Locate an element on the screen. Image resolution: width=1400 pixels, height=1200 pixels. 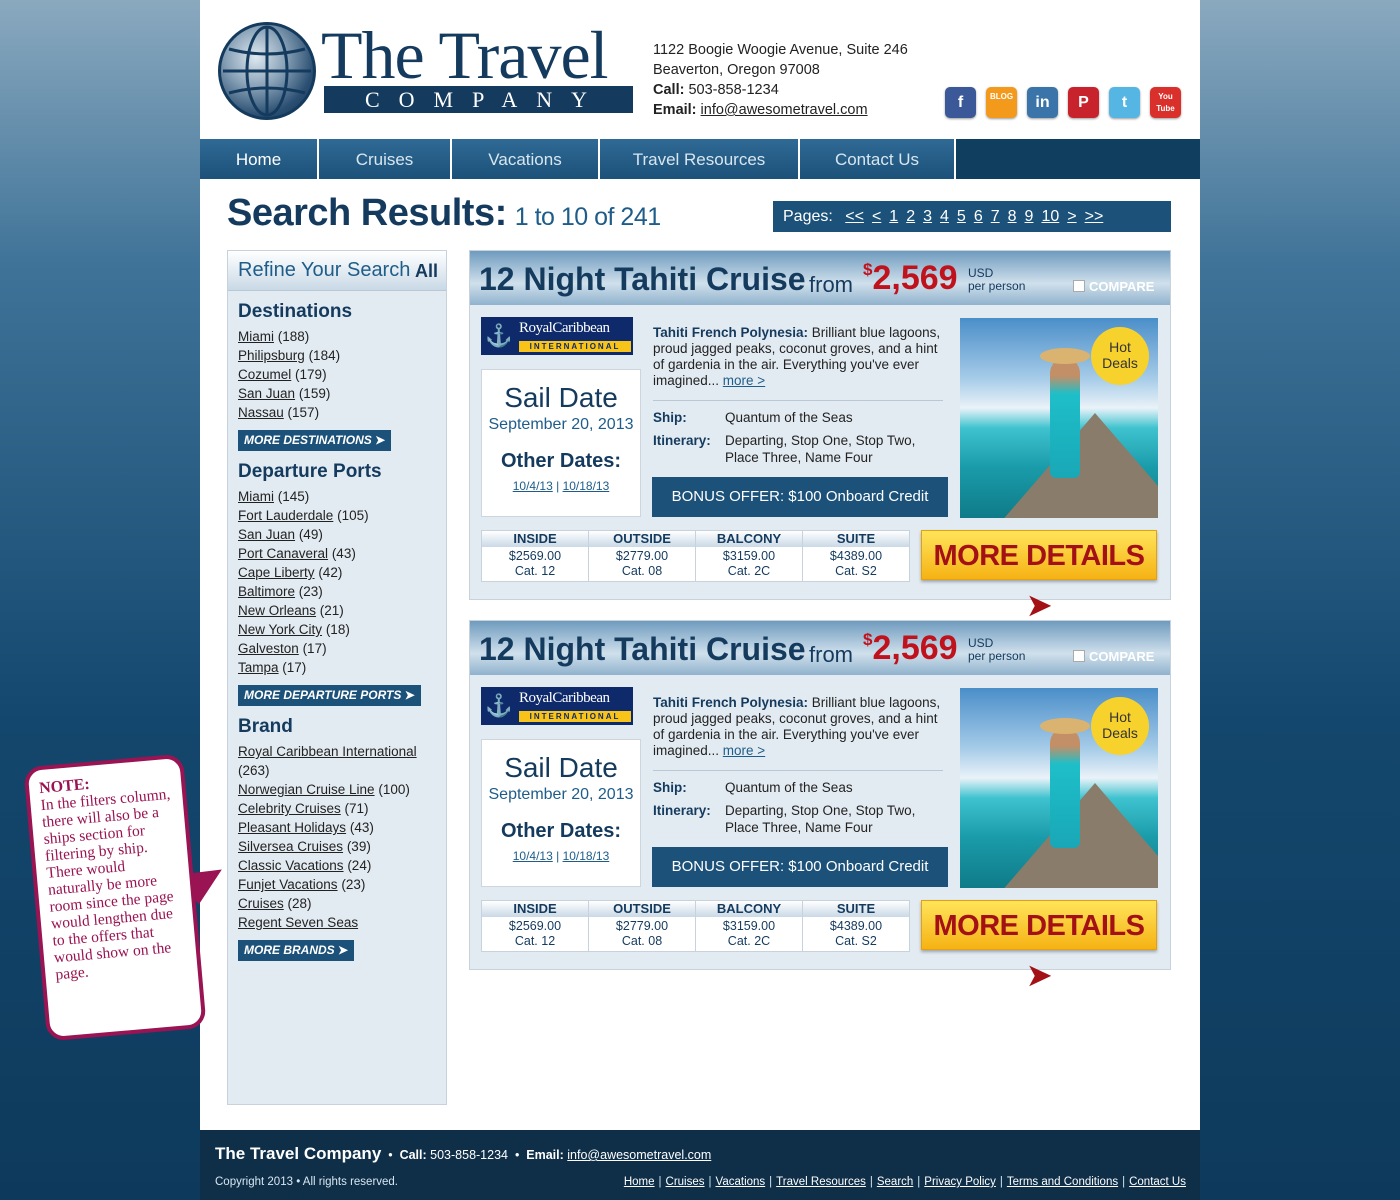
filter-link: Galveston is located at coordinates (268, 648).